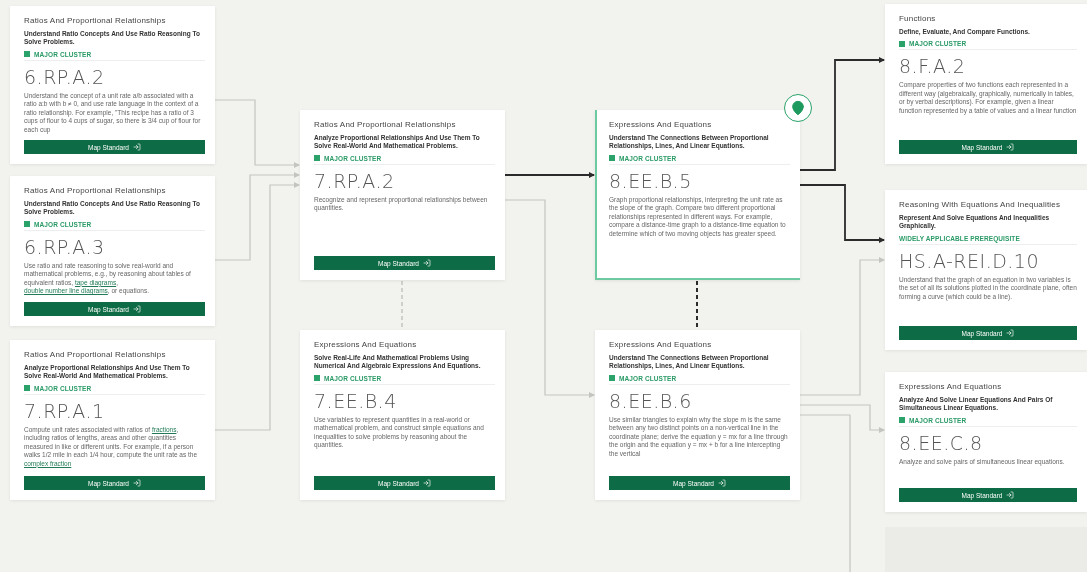 The height and width of the screenshot is (572, 1087). What do you see at coordinates (651, 180) in the screenshot?
I see `standard-code: 8.EE.B.5` at bounding box center [651, 180].